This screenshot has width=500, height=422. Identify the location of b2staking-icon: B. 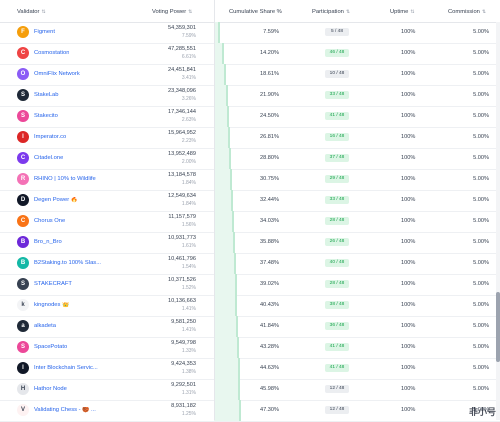
(23, 263).